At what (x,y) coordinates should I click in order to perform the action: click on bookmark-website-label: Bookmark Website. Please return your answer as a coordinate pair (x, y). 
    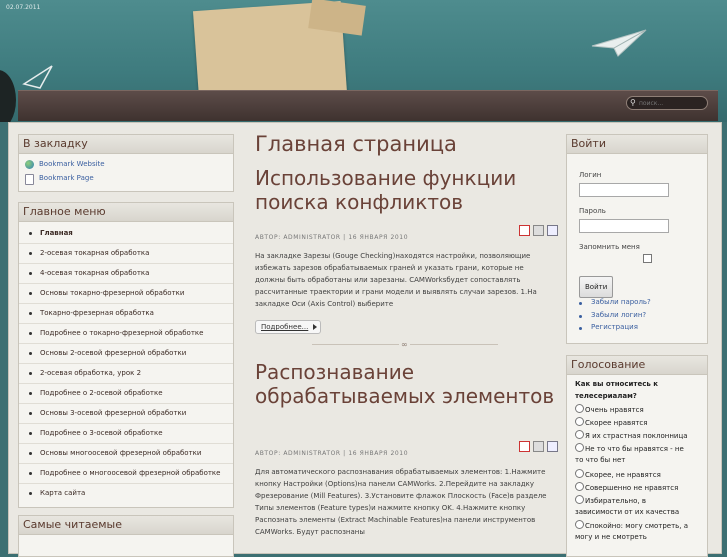
    Looking at the image, I should click on (72, 164).